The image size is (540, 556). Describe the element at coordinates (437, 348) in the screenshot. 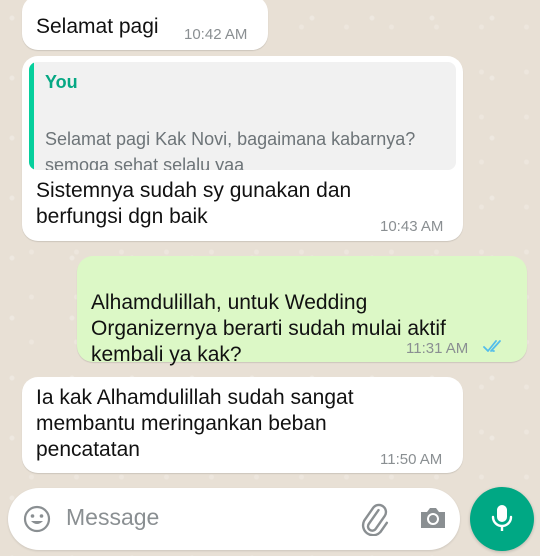

I see `message-timestamp: 11:31 AM` at that location.